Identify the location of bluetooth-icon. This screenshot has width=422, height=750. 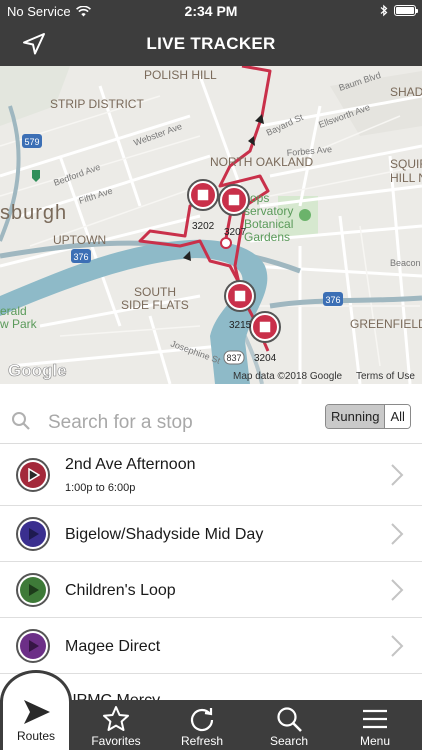
(384, 10).